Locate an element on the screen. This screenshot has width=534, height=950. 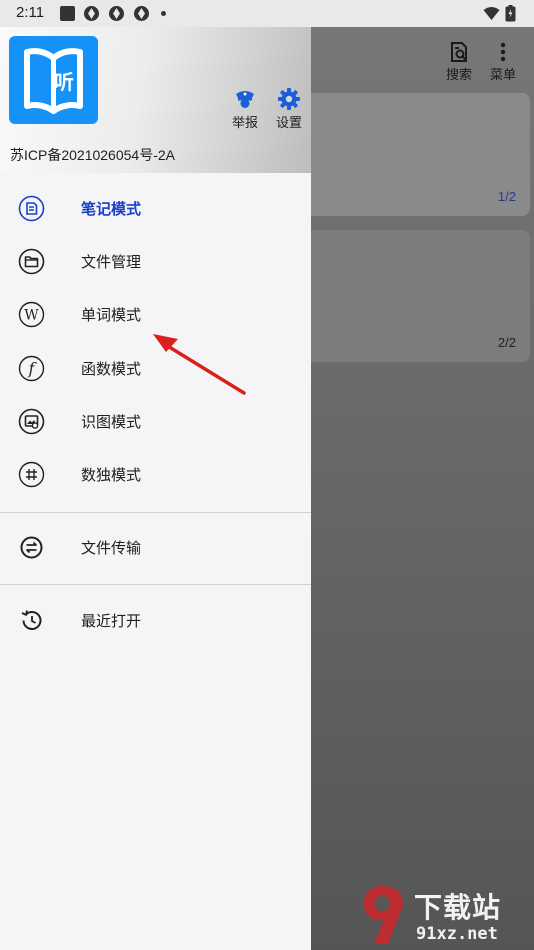
bg-card-count: 2/2 is located at coordinates (506, 342).